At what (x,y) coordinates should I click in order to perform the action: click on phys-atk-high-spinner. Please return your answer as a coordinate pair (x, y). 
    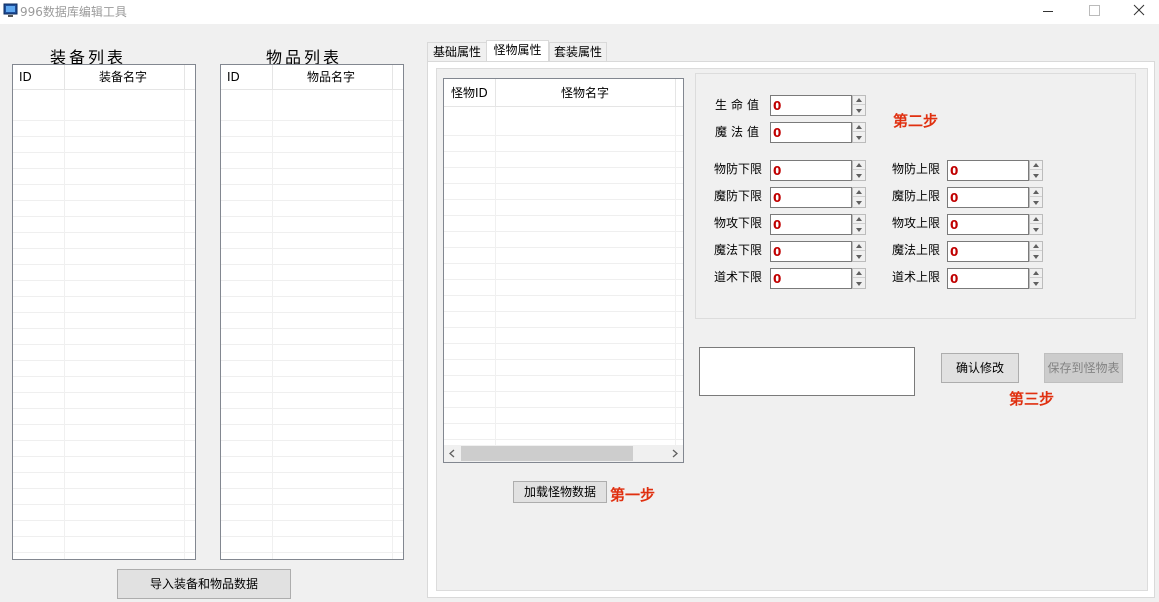
    Looking at the image, I should click on (1036, 224).